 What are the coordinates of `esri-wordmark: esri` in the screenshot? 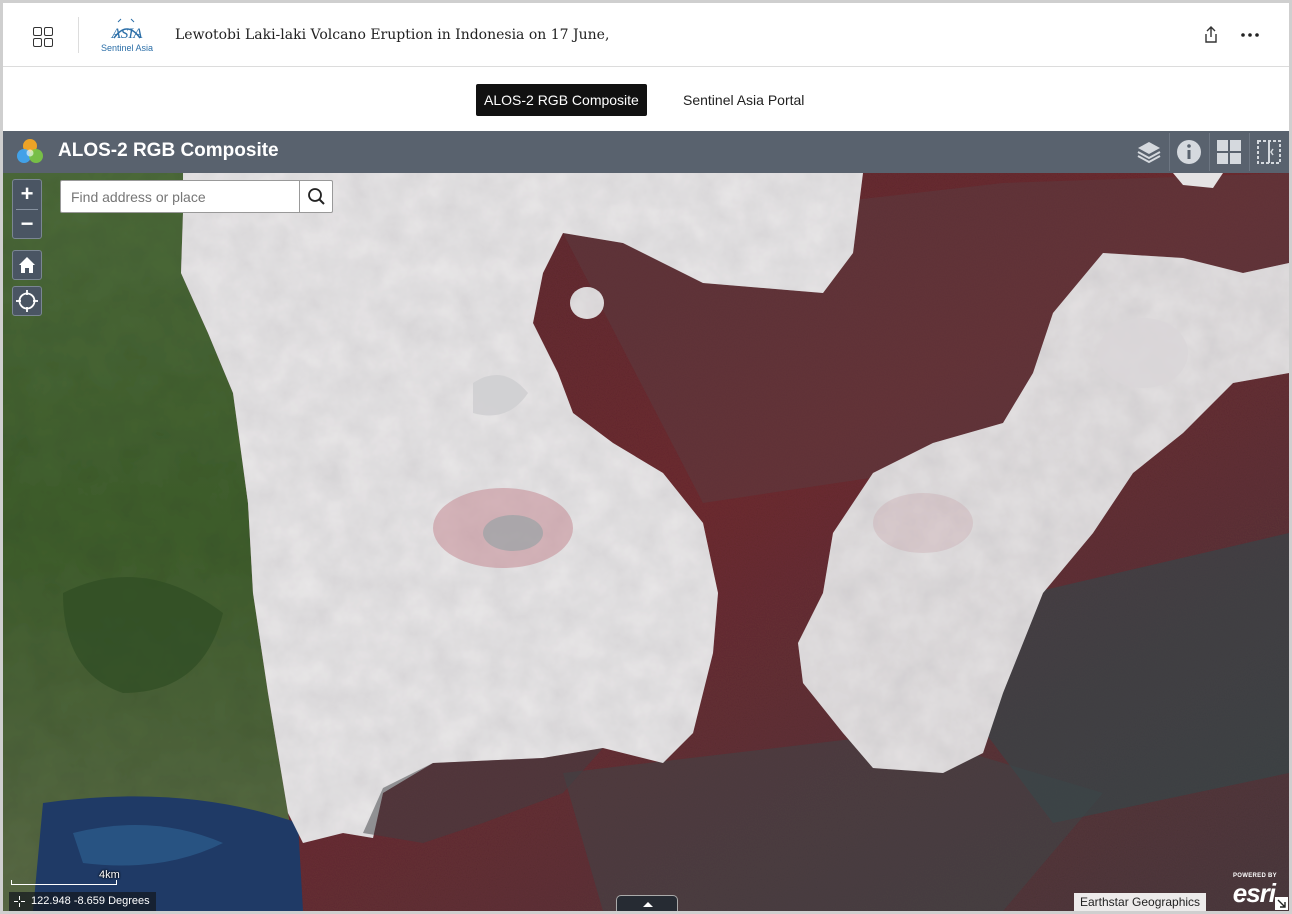 It's located at (1254, 893).